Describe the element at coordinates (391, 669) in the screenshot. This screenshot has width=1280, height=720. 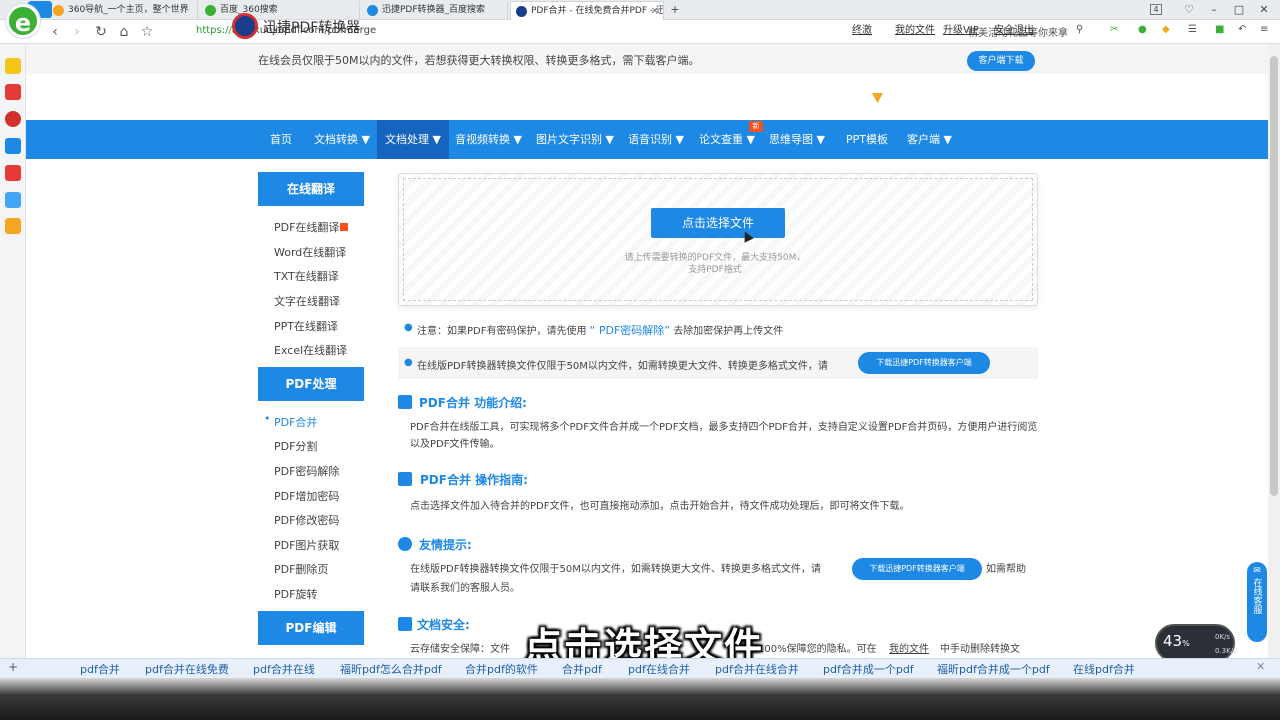
I see `keyword-item: 福昕pdf怎么合并pdf` at that location.